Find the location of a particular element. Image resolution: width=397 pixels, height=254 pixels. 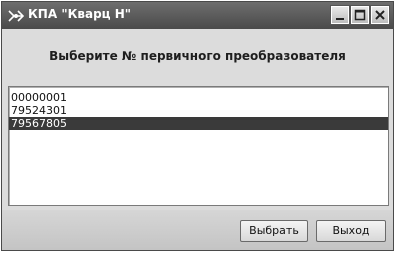

minimize-button is located at coordinates (340, 15).